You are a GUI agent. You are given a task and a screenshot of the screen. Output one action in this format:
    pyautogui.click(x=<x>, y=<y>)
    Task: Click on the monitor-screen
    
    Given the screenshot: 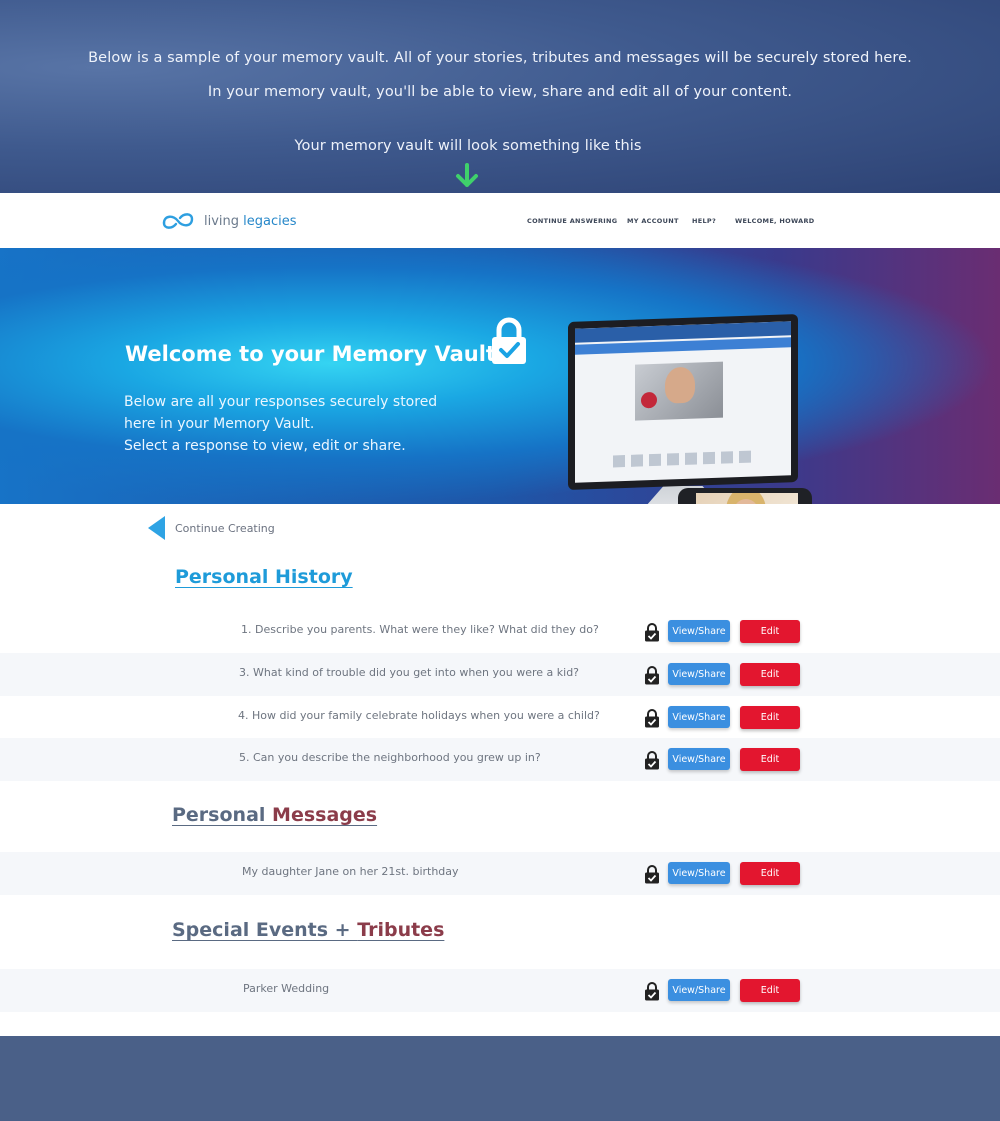 What is the action you would take?
    pyautogui.click(x=683, y=402)
    